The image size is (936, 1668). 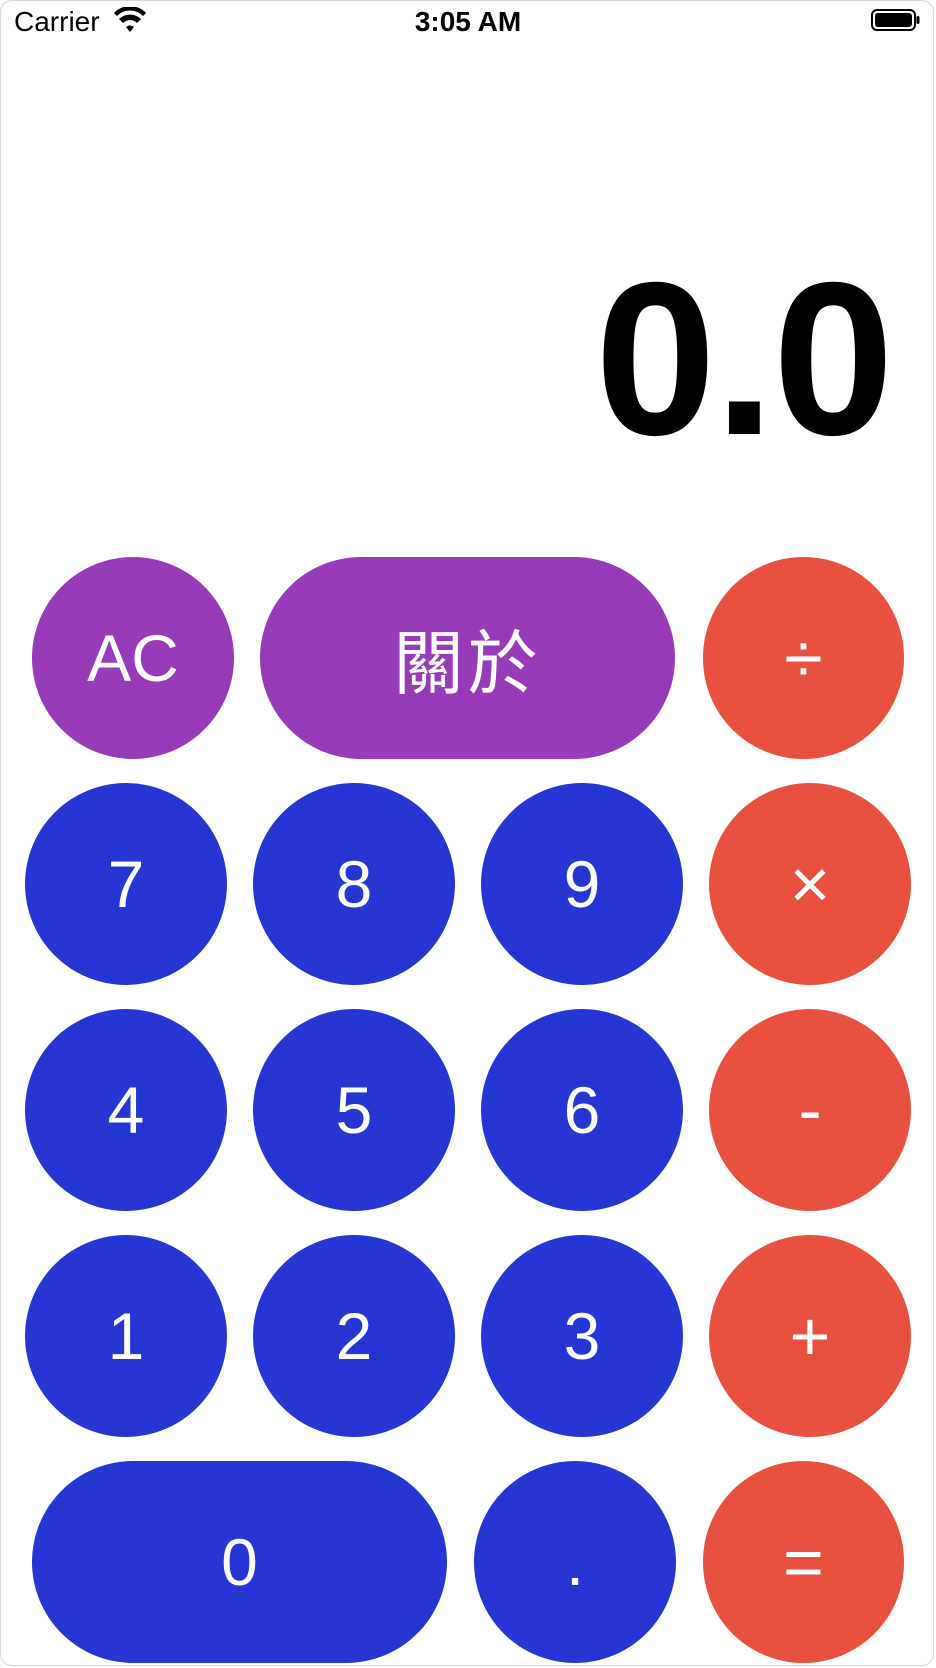 What do you see at coordinates (582, 1110) in the screenshot?
I see `digit-6-button: 6` at bounding box center [582, 1110].